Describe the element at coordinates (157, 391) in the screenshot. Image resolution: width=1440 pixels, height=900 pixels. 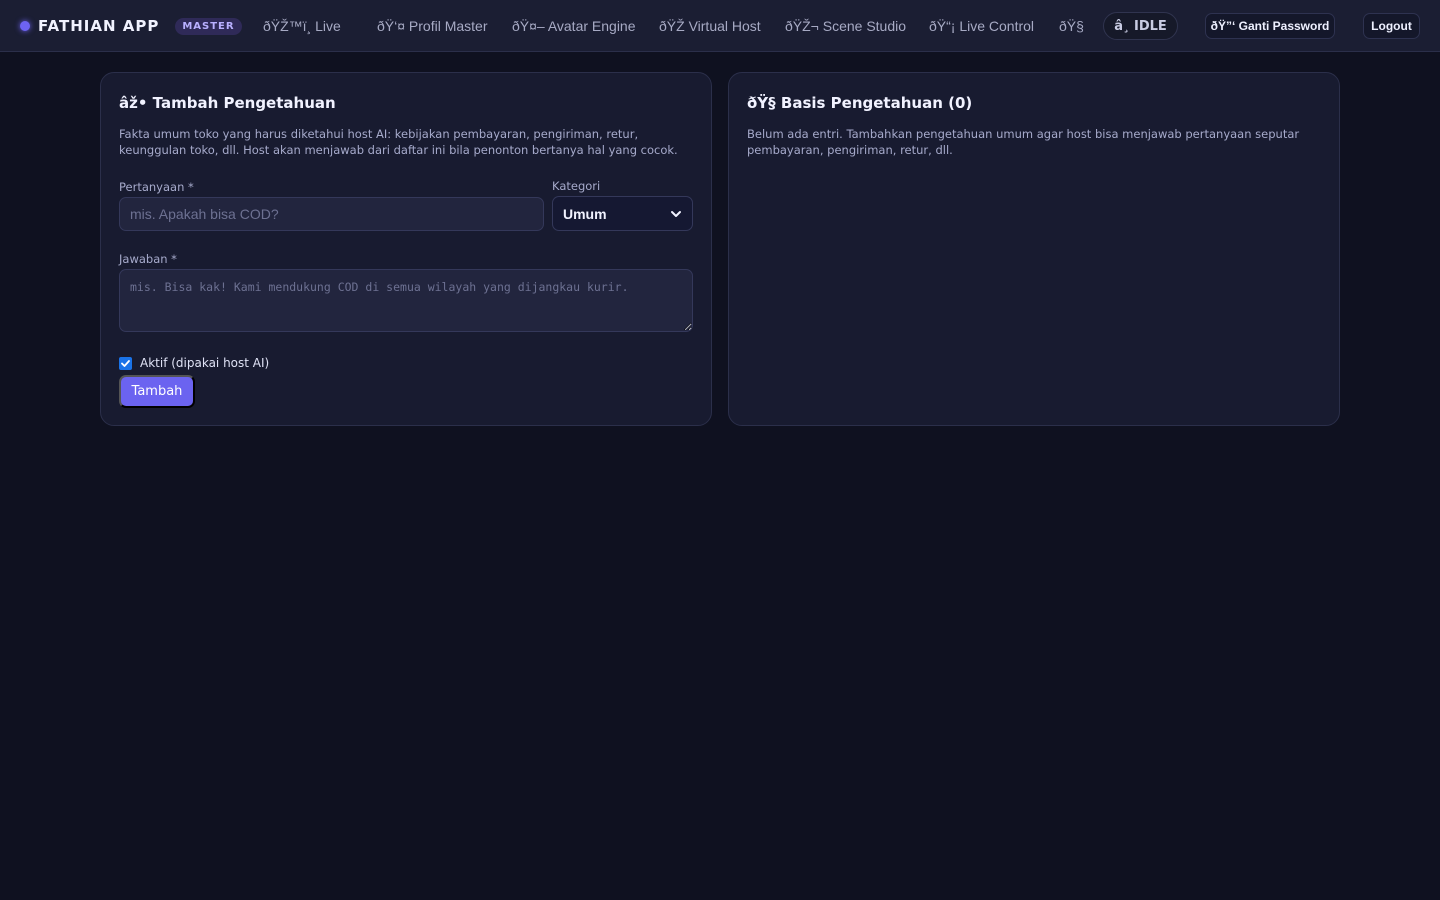
I see `add-button: Tambah` at that location.